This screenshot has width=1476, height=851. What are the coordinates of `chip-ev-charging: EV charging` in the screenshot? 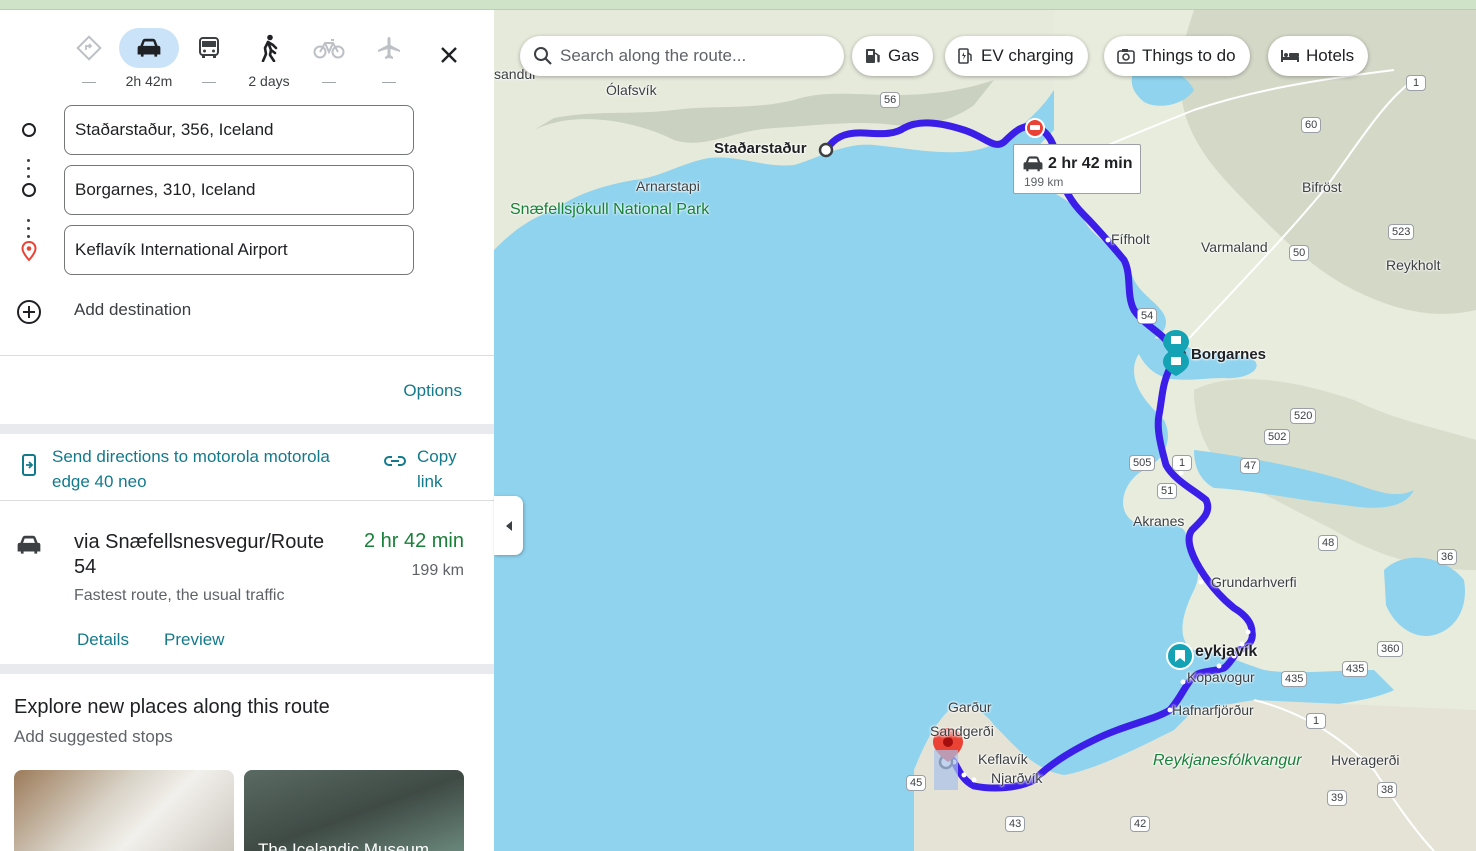 It's located at (1016, 56).